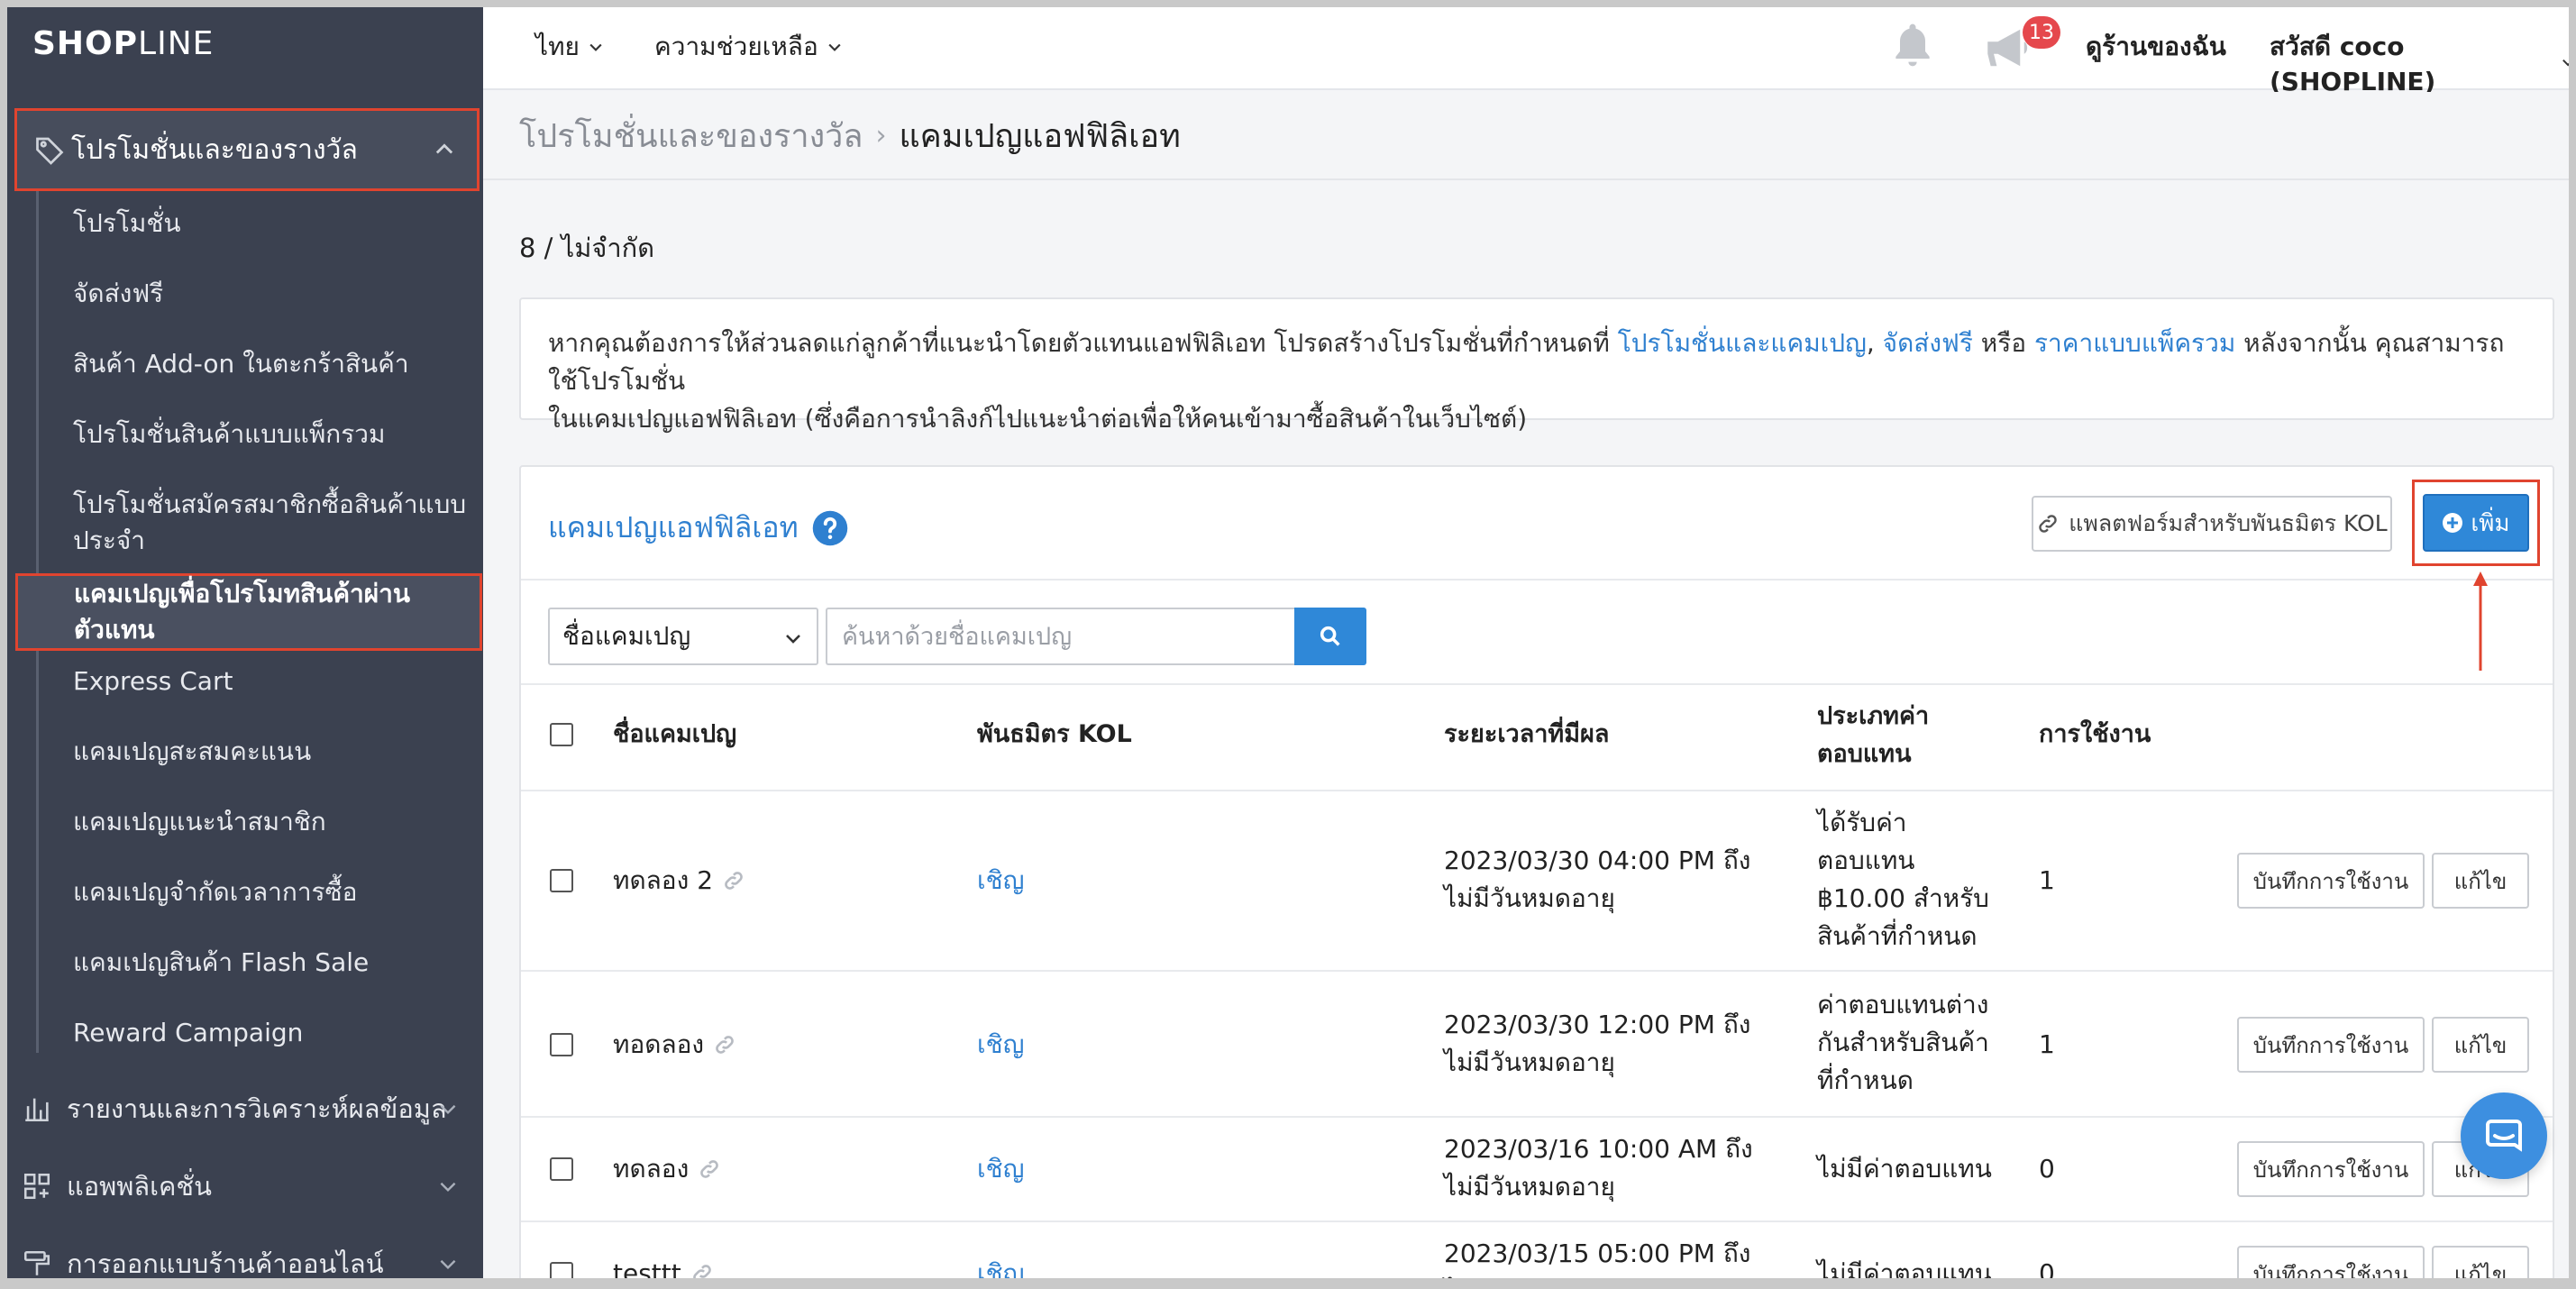  I want to click on shopline-logo: SHOPLINE, so click(123, 43).